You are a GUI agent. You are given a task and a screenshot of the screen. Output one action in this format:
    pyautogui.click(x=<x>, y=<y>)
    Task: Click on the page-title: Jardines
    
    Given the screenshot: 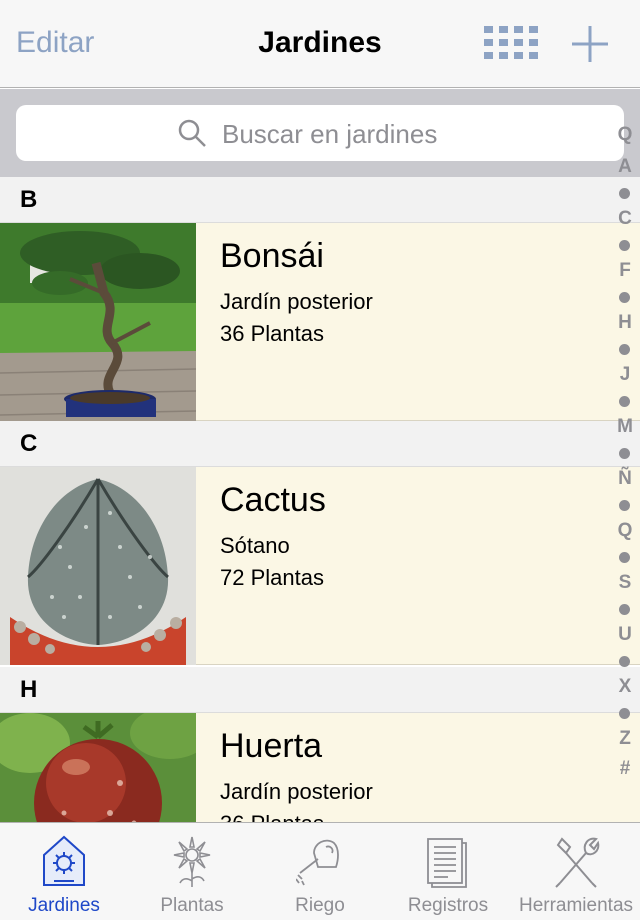 What is the action you would take?
    pyautogui.click(x=320, y=42)
    